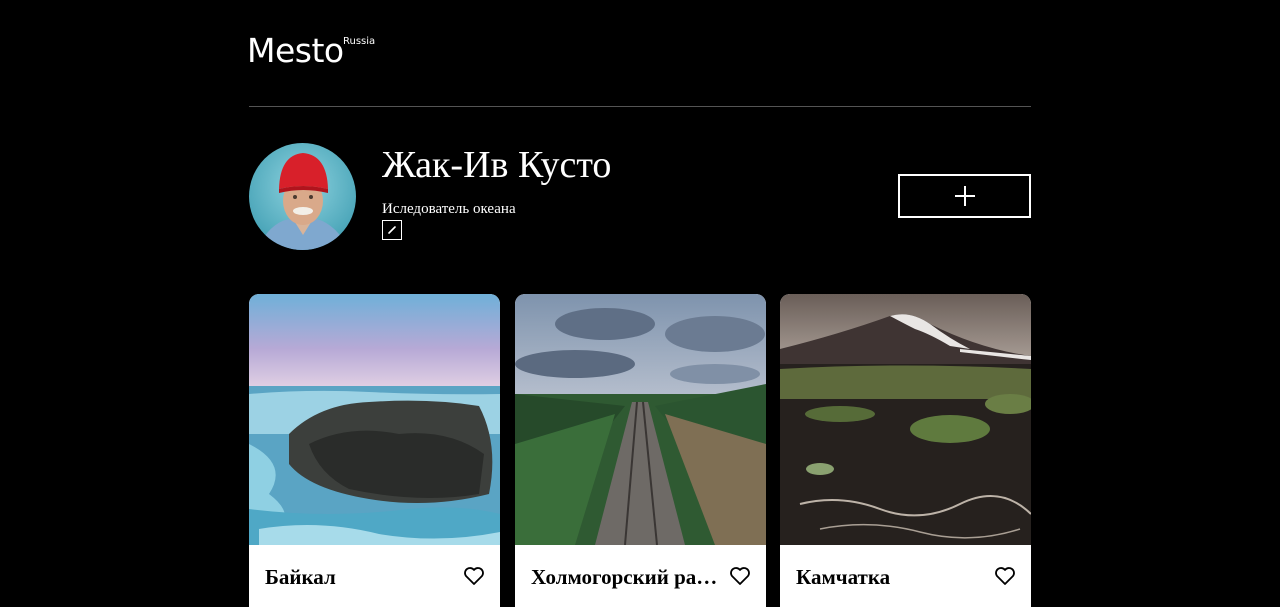 This screenshot has height=607, width=1280. What do you see at coordinates (374, 419) in the screenshot?
I see `card-image-baikal` at bounding box center [374, 419].